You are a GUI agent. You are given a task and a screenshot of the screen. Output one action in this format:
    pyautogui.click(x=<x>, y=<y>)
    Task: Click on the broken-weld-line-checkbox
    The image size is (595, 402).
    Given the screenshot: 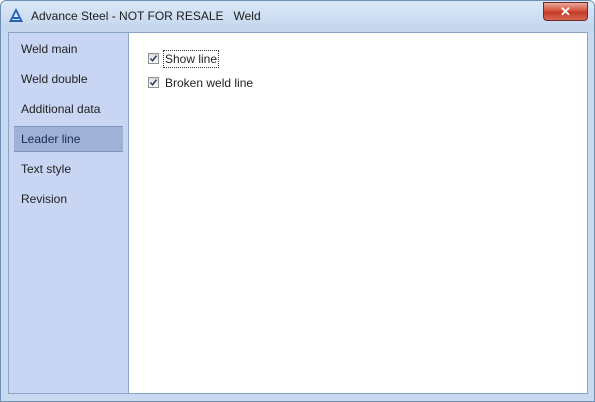 What is the action you would take?
    pyautogui.click(x=153, y=82)
    